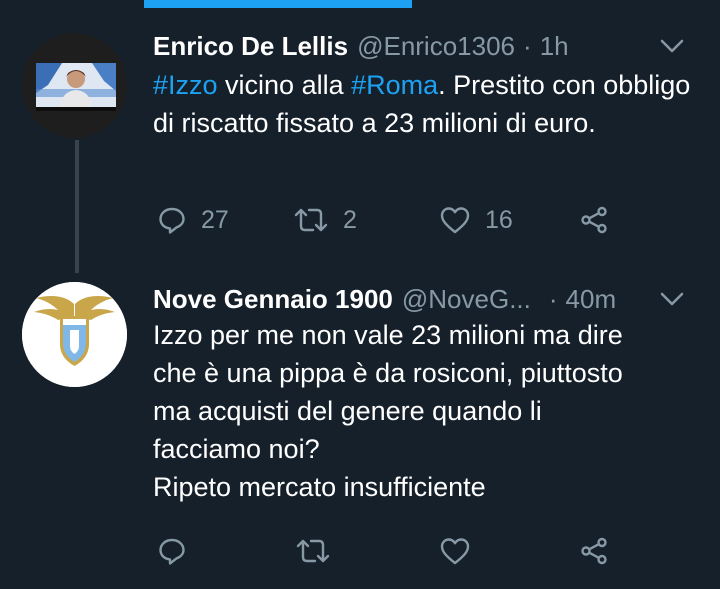  I want to click on timestamp: 40m, so click(591, 299).